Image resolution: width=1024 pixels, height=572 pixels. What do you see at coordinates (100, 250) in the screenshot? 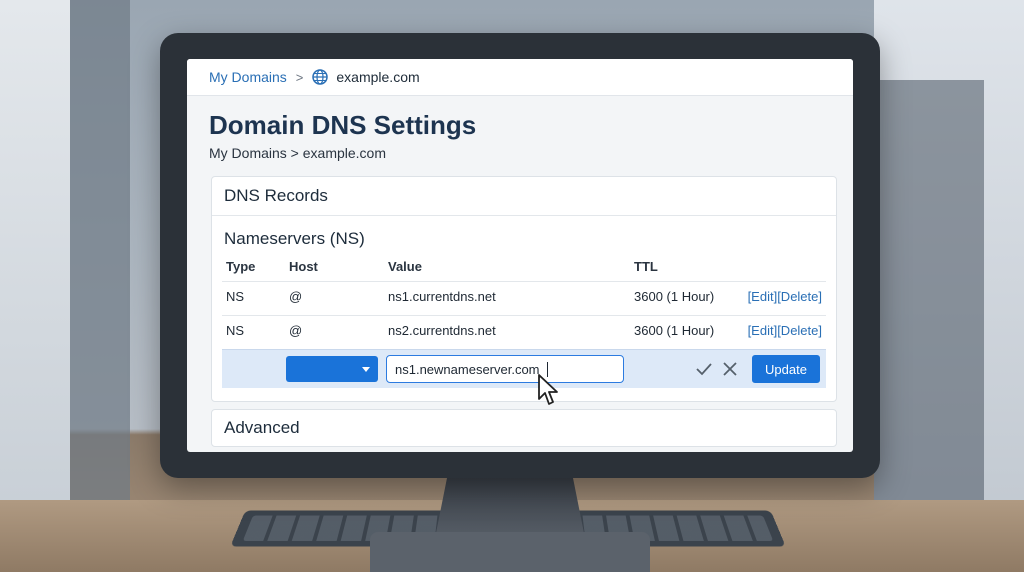
I see `background-pillar` at bounding box center [100, 250].